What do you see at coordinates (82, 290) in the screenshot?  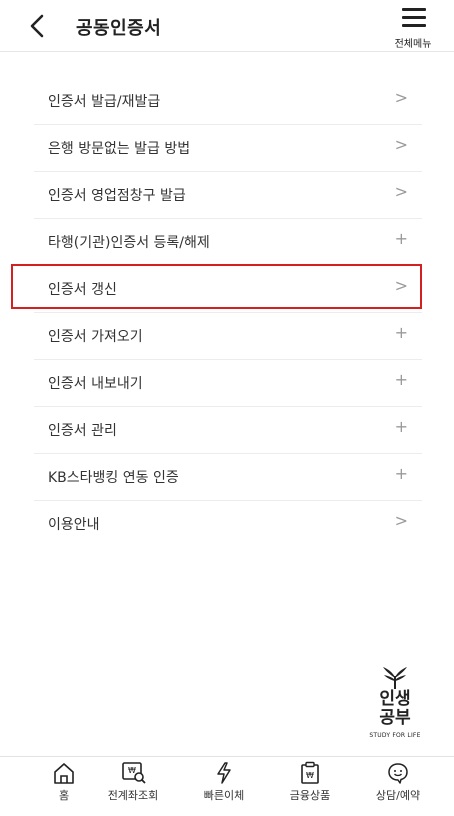 I see `menu-item-label: 인증서 갱신` at bounding box center [82, 290].